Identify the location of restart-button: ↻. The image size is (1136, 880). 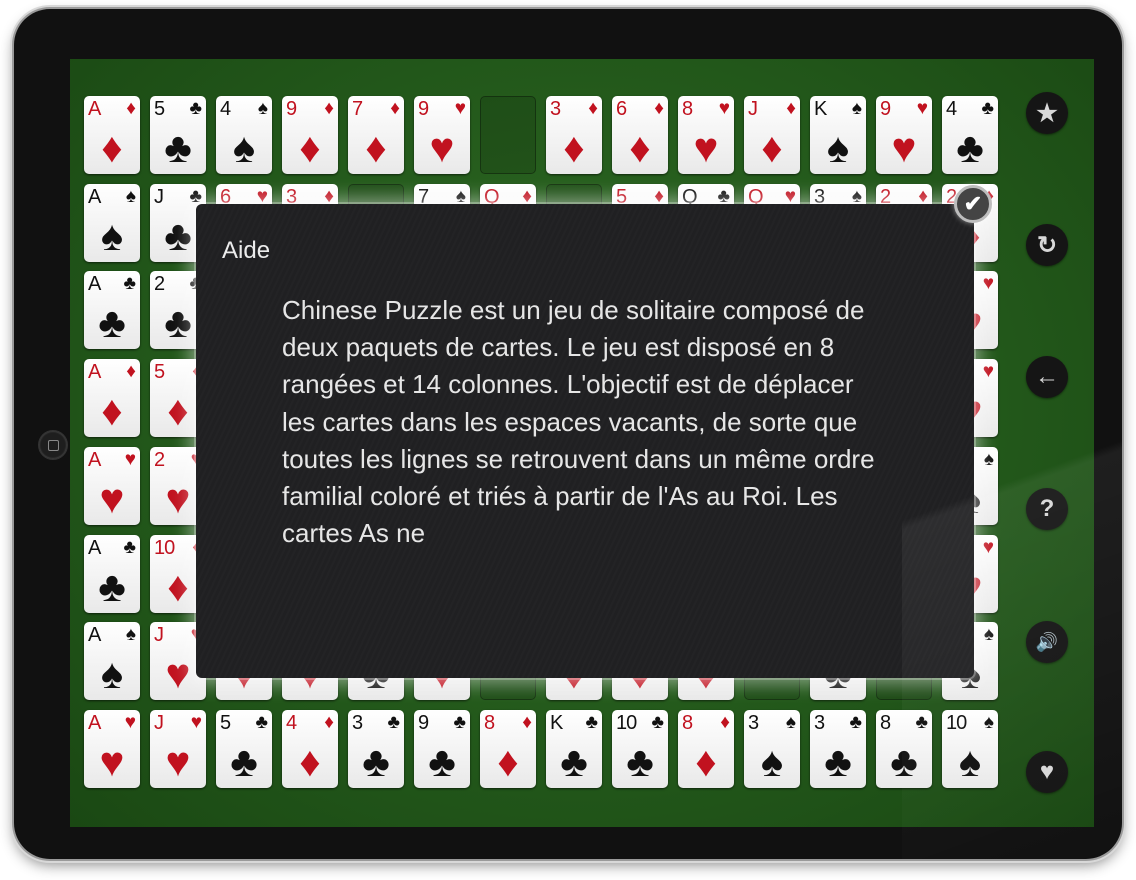
(1047, 245).